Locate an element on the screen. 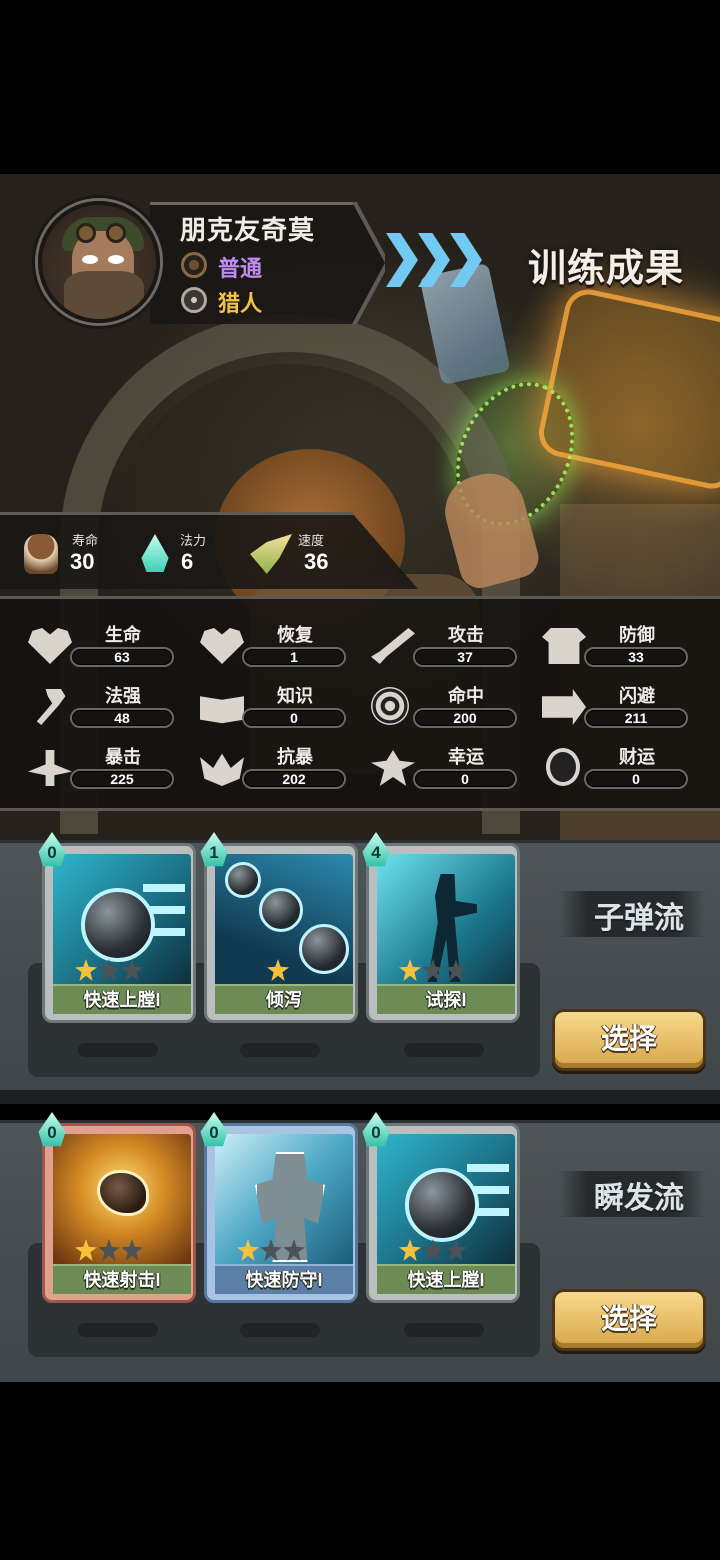 Image resolution: width=720 pixels, height=1560 pixels. page-title: 训练成果 is located at coordinates (606, 269).